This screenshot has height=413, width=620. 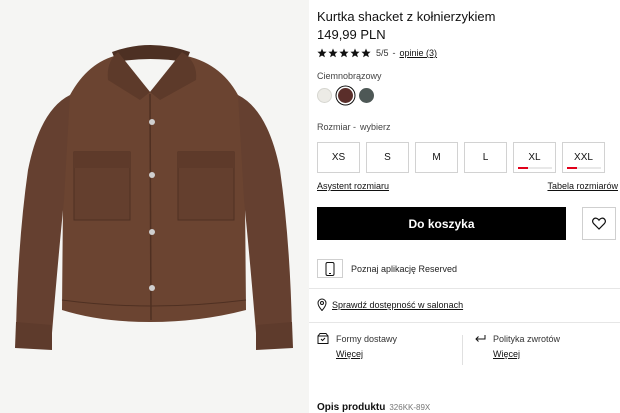 I want to click on size-option-label: XS, so click(x=338, y=157).